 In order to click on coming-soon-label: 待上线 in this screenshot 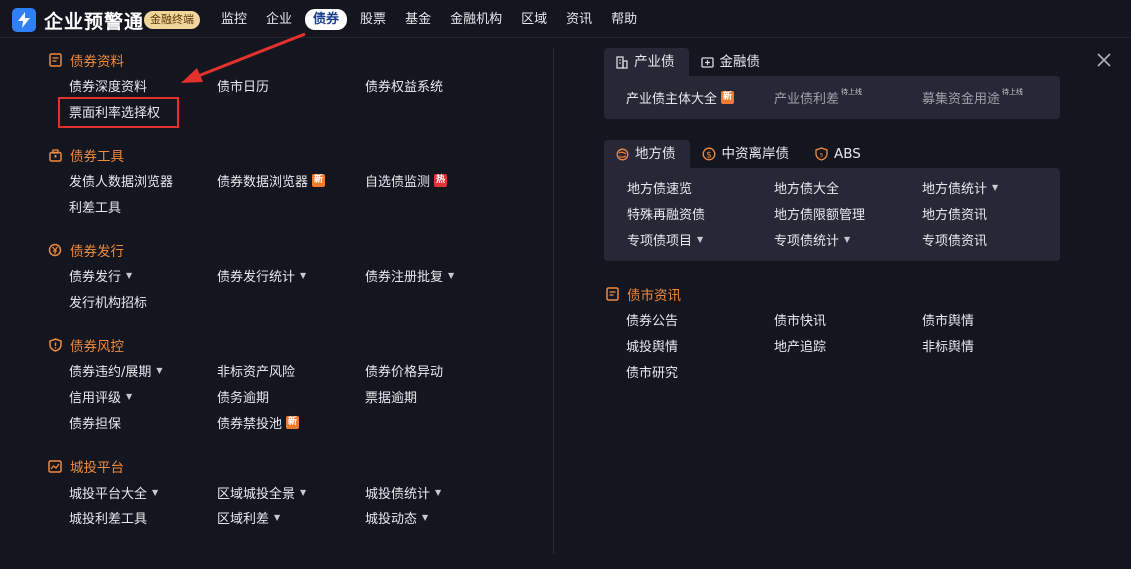, I will do `click(1013, 92)`.